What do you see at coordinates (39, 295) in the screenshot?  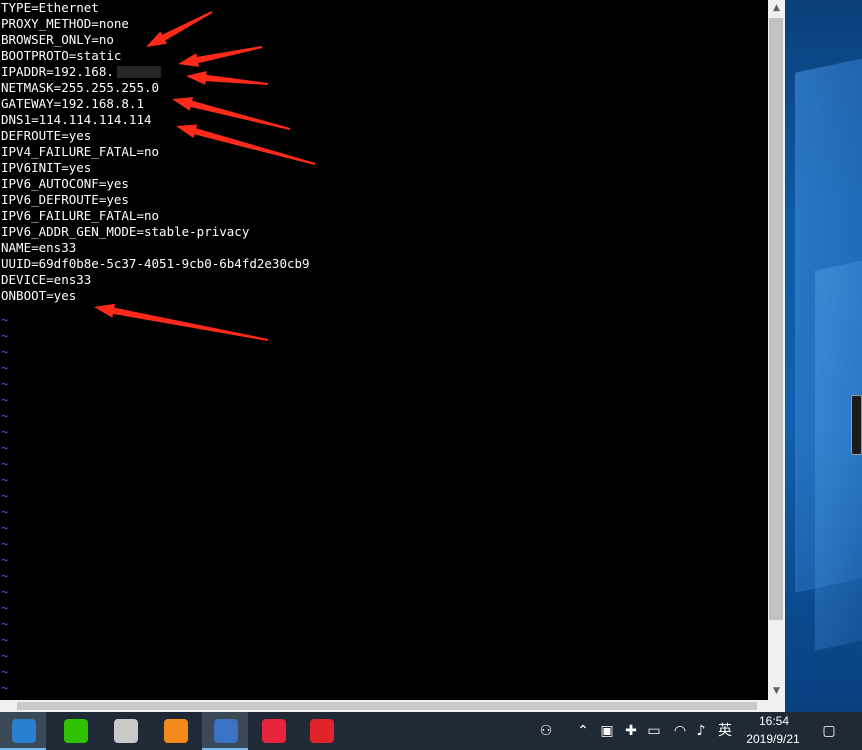 I see `config-line: ONBOOT=yes` at bounding box center [39, 295].